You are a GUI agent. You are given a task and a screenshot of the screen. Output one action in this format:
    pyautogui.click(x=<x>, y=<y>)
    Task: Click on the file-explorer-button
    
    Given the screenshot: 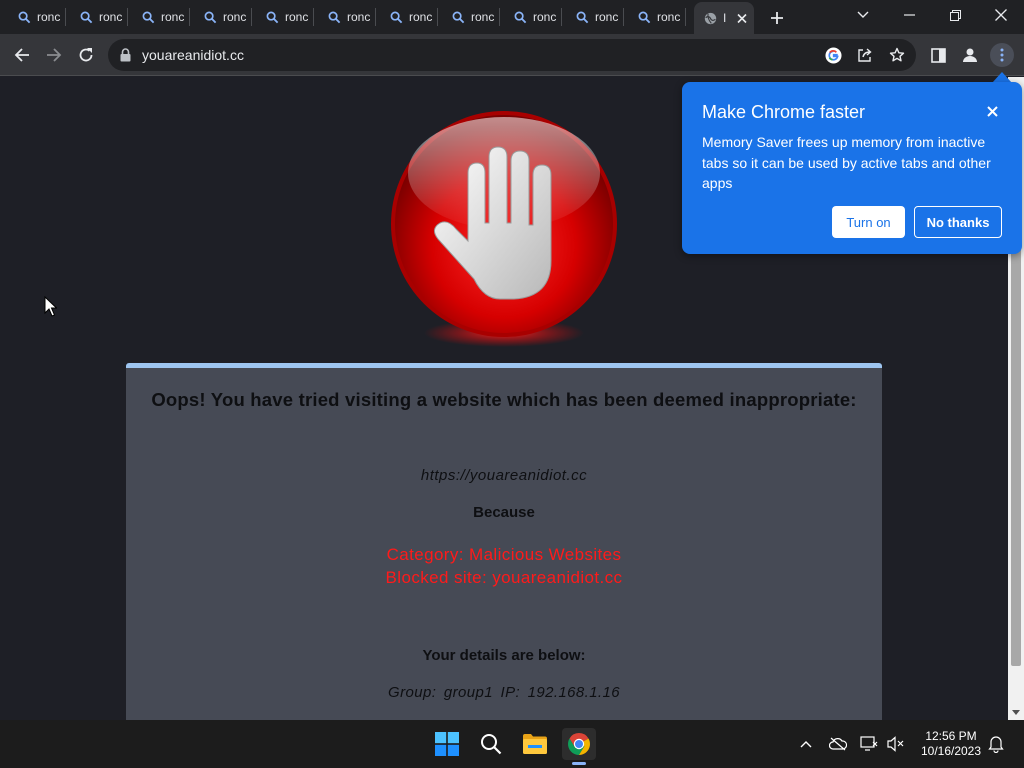 What is the action you would take?
    pyautogui.click(x=535, y=744)
    